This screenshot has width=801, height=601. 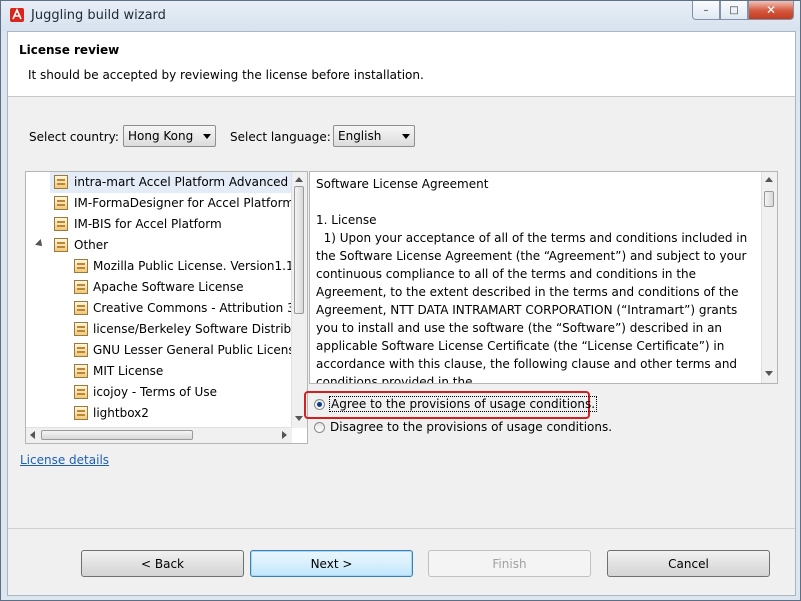 I want to click on minimize-button: –, so click(x=706, y=10).